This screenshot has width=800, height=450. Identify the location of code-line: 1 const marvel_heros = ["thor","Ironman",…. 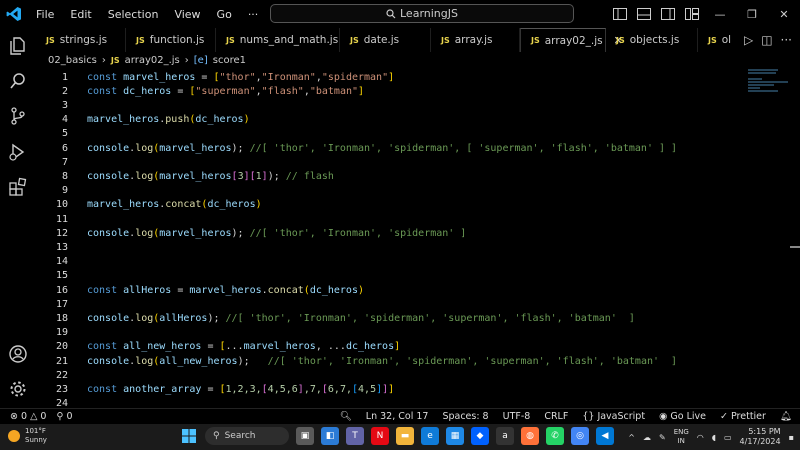
(386, 77).